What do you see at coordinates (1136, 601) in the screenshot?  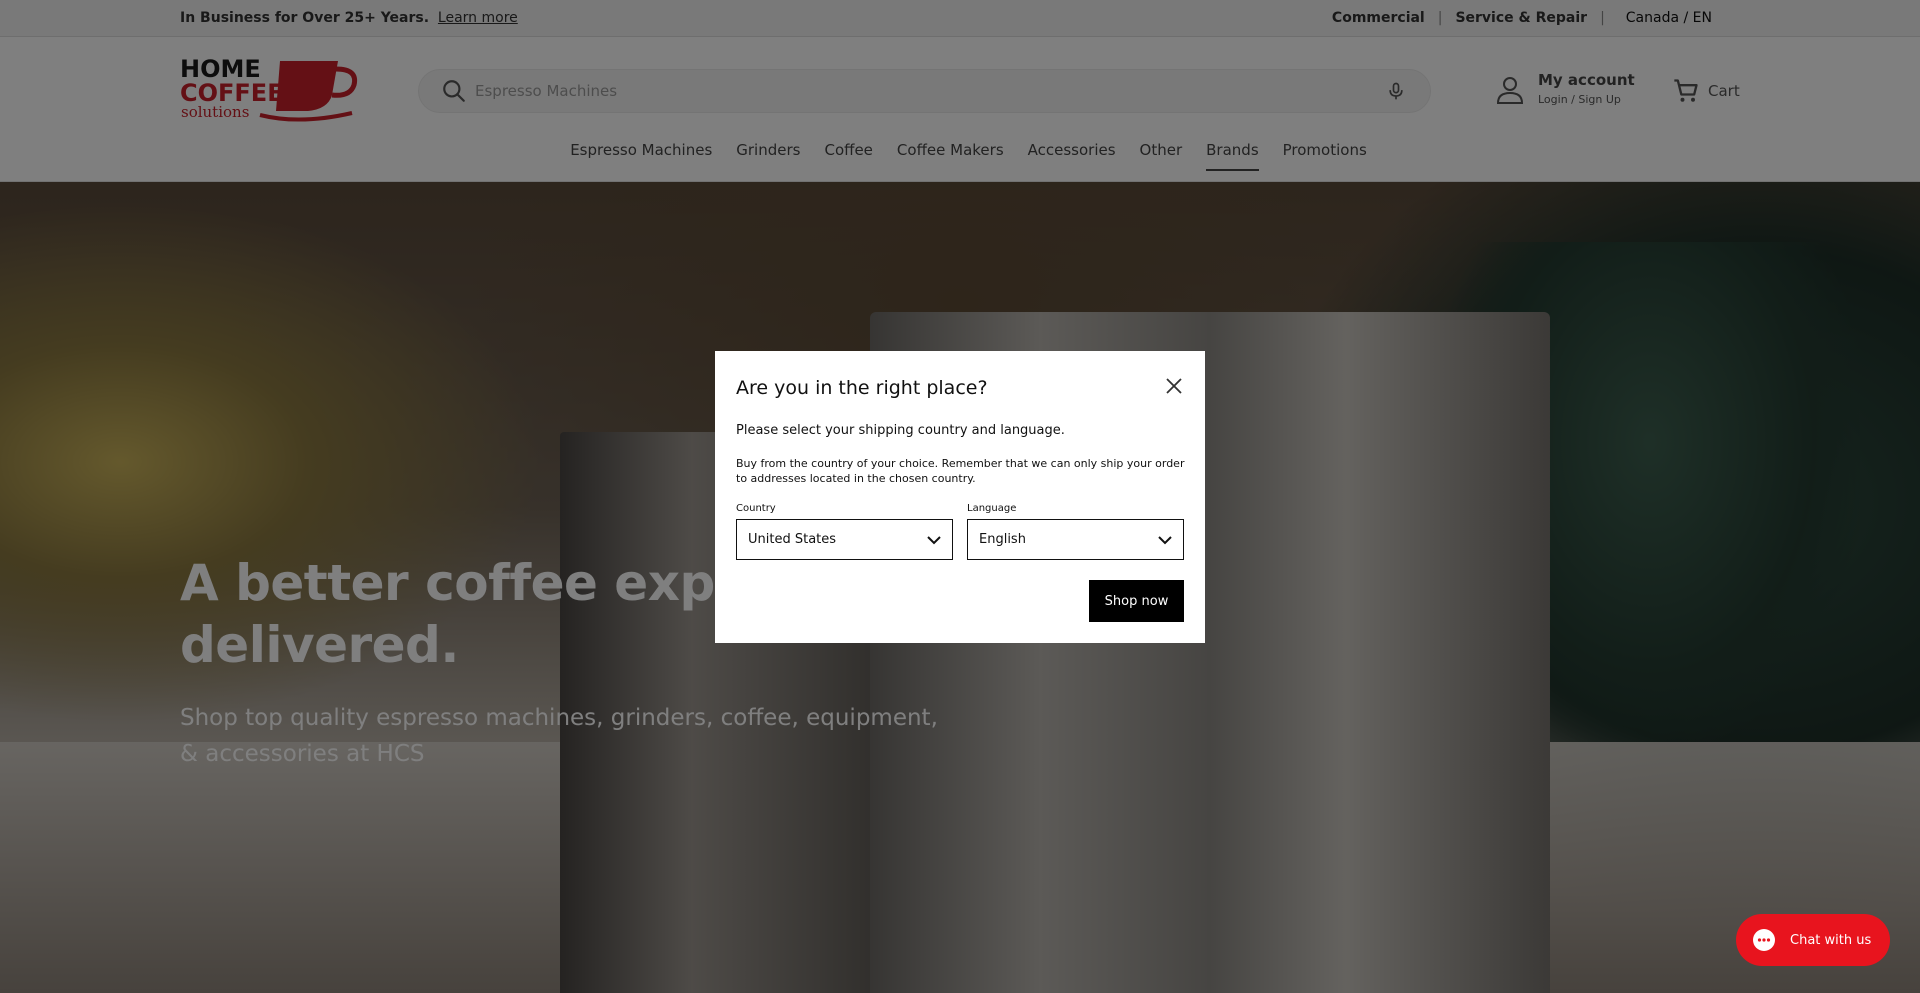 I see `shop-now-button: Shop now` at bounding box center [1136, 601].